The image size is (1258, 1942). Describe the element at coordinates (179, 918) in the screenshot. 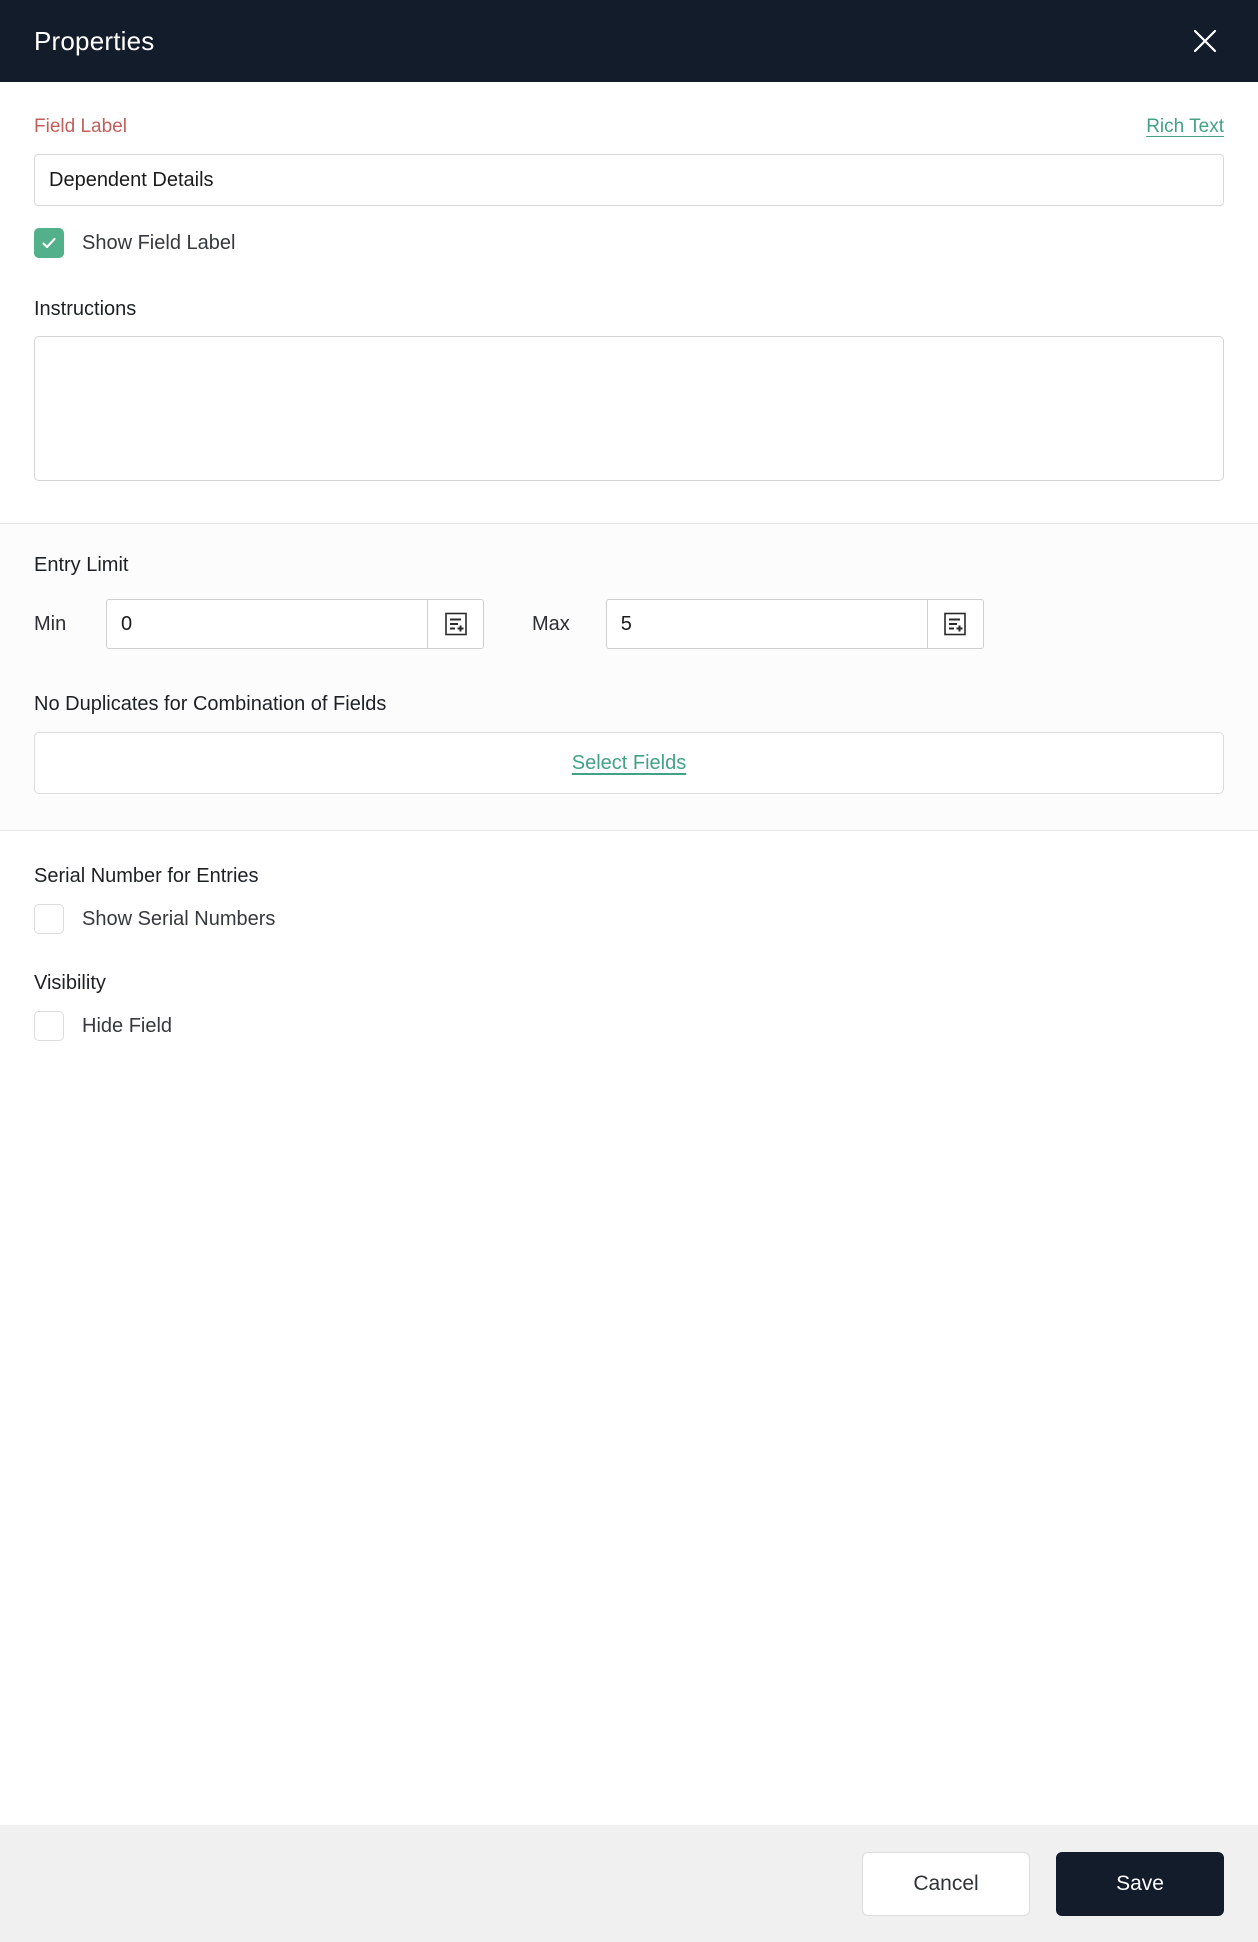

I see `show-serial-numbers-text: Show Serial Numbers` at that location.